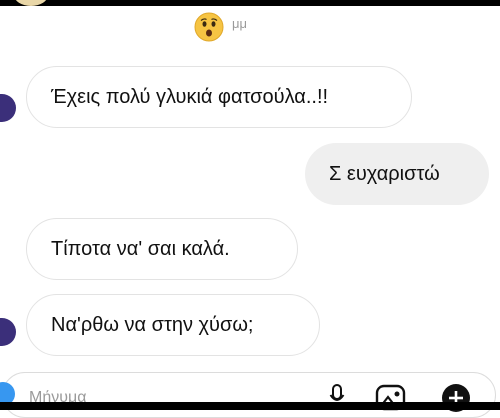 This screenshot has width=500, height=418. I want to click on message-bubble-outgoing: Σ ευχαριστώ, so click(397, 174).